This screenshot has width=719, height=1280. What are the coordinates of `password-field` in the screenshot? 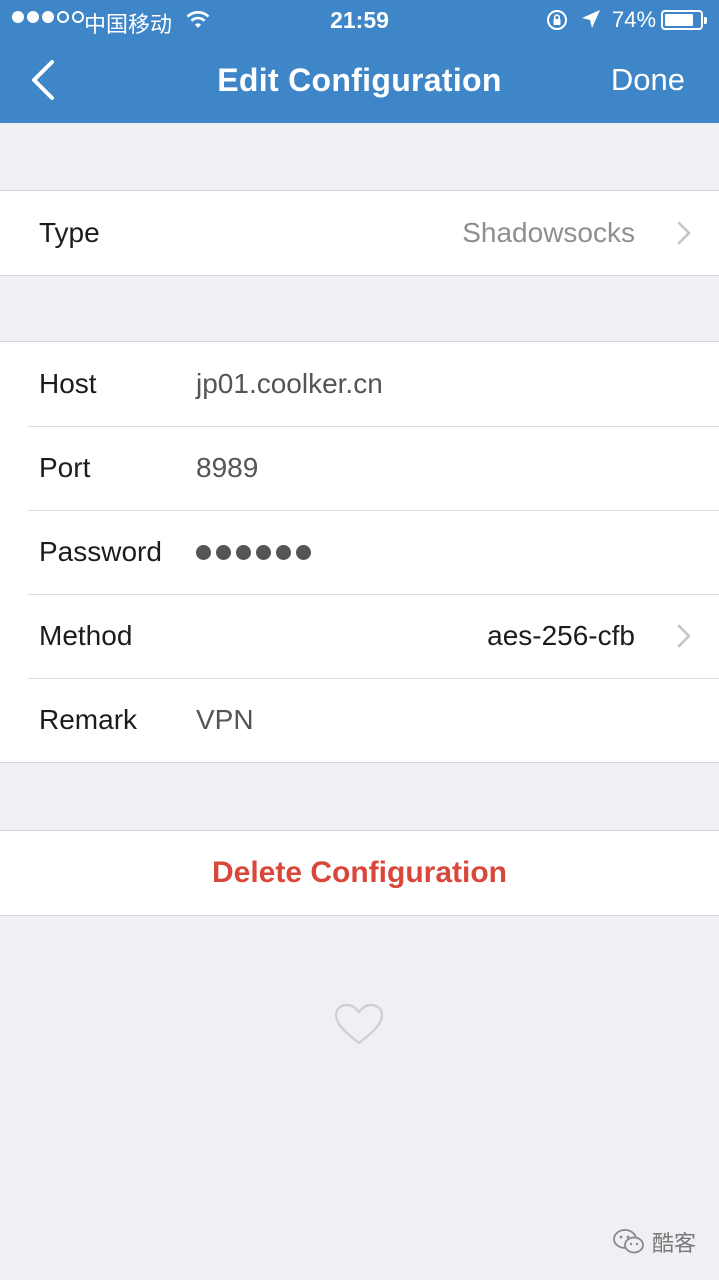 It's located at (253, 552).